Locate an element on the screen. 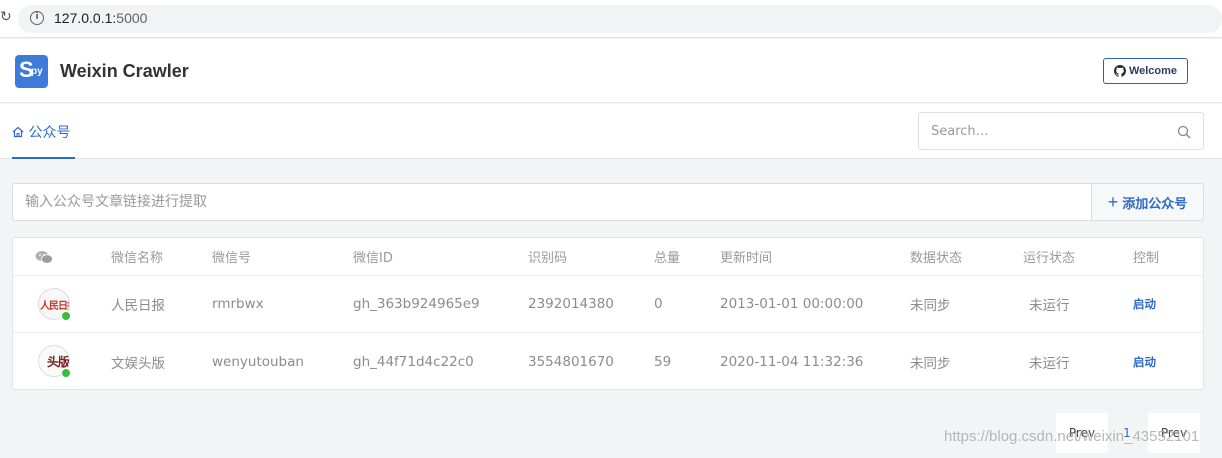 This screenshot has height=458, width=1222. watermark: https://blog.csdn.net/weixin_43552101 is located at coordinates (1072, 436).